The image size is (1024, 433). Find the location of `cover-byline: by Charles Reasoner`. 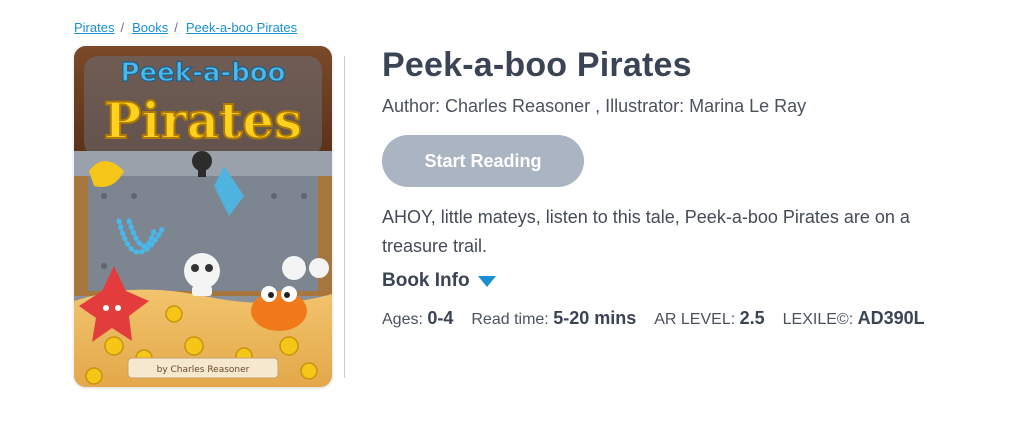

cover-byline: by Charles Reasoner is located at coordinates (203, 370).